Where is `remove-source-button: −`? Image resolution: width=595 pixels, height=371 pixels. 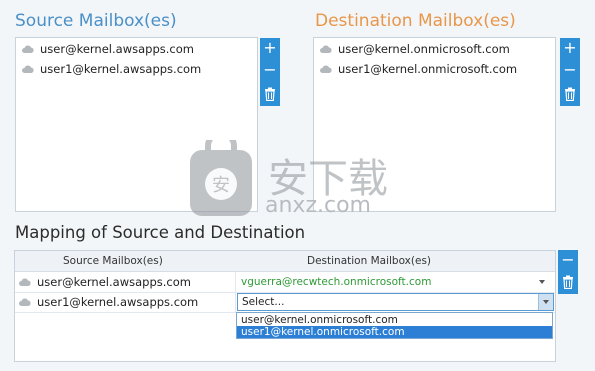
remove-source-button: − is located at coordinates (270, 70).